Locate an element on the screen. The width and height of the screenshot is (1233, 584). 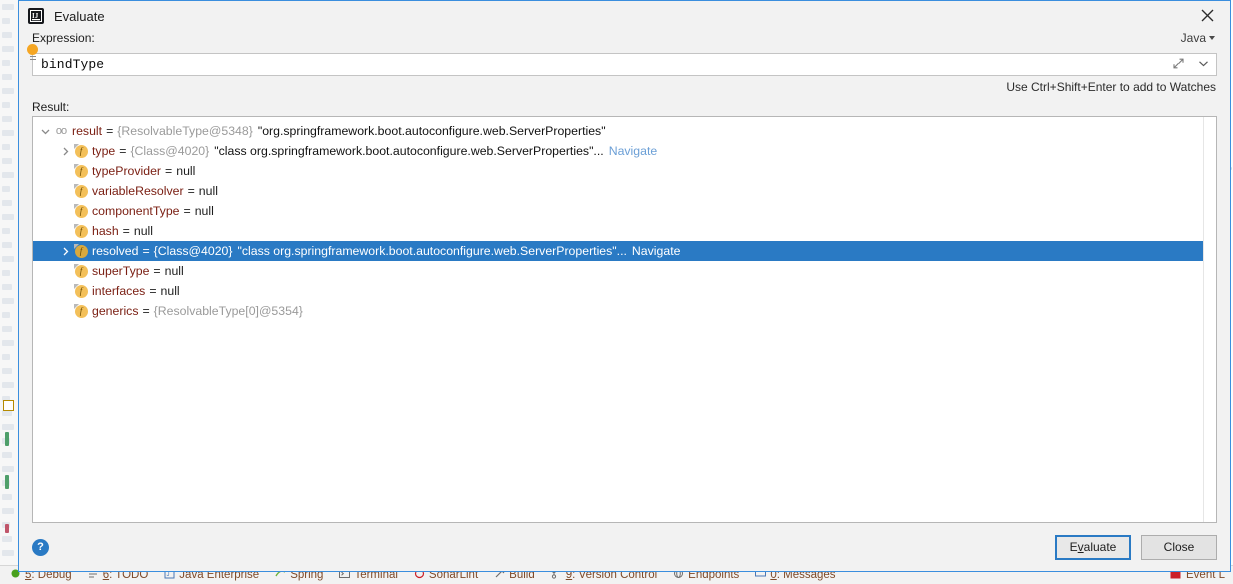
code-fold-icon is located at coordinates (8, 405).